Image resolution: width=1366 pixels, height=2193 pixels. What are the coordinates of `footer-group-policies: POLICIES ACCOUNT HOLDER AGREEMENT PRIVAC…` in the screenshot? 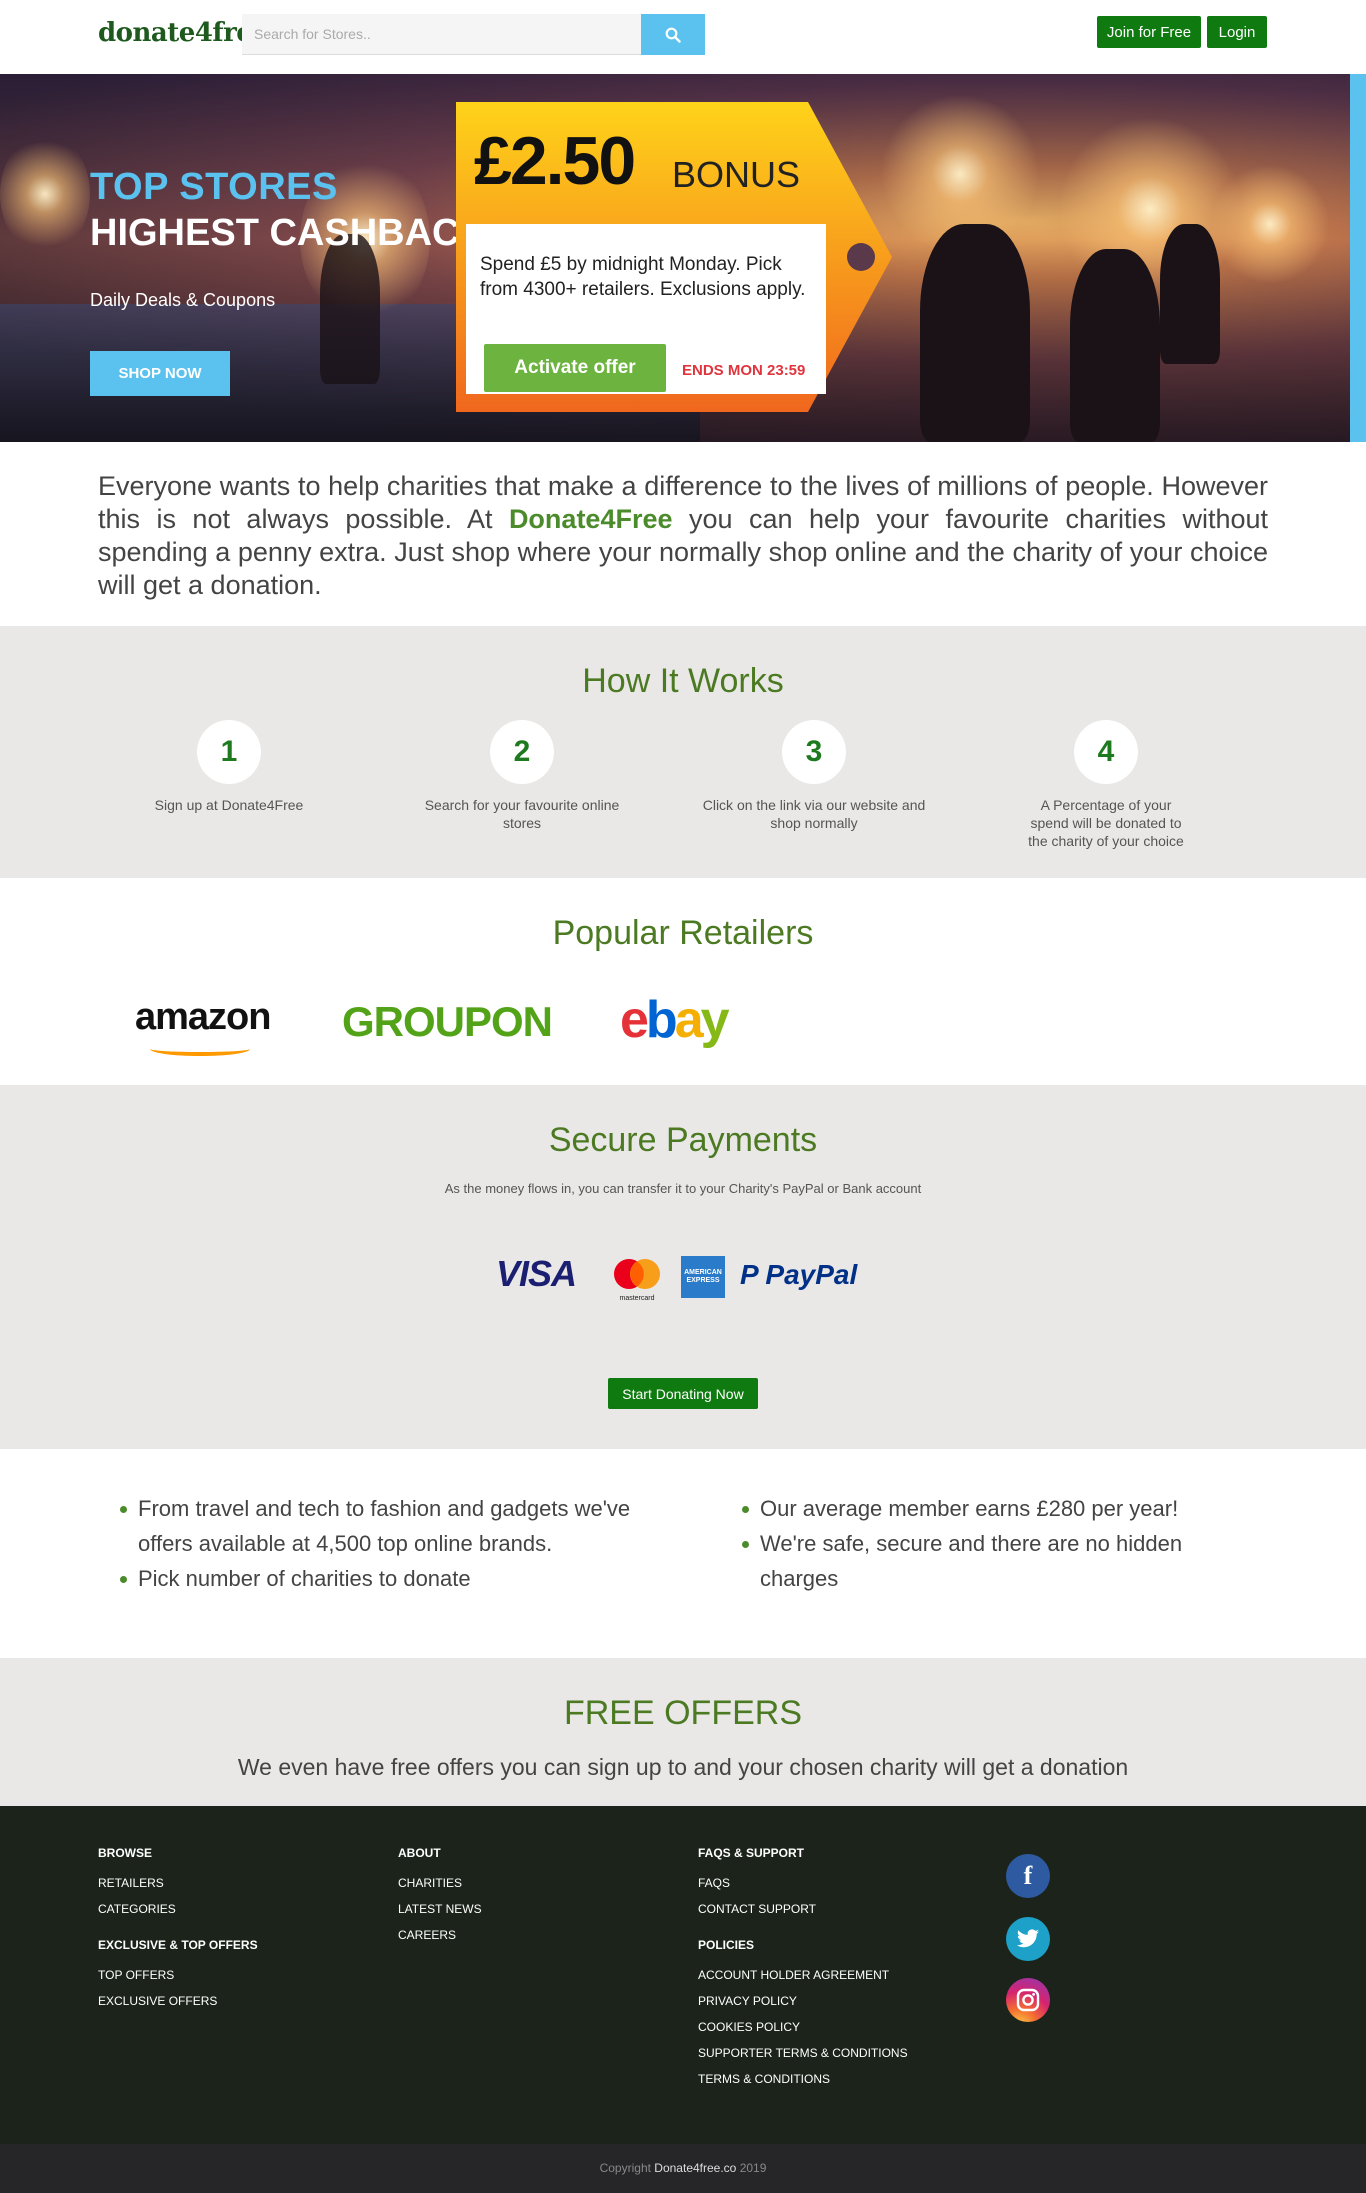 It's located at (803, 2012).